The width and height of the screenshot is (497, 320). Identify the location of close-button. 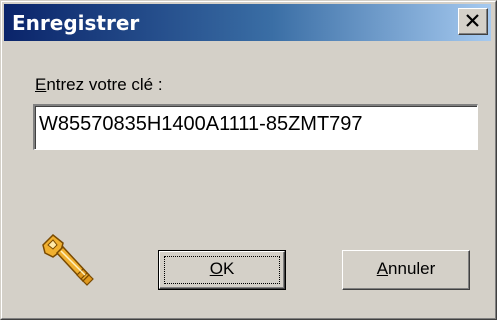
(473, 21).